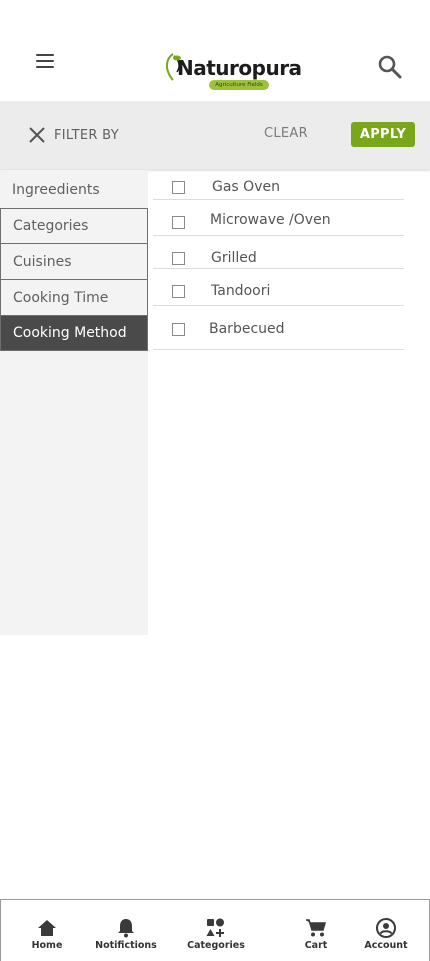 This screenshot has width=430, height=961. I want to click on nav-notifications: Notifictions, so click(126, 930).